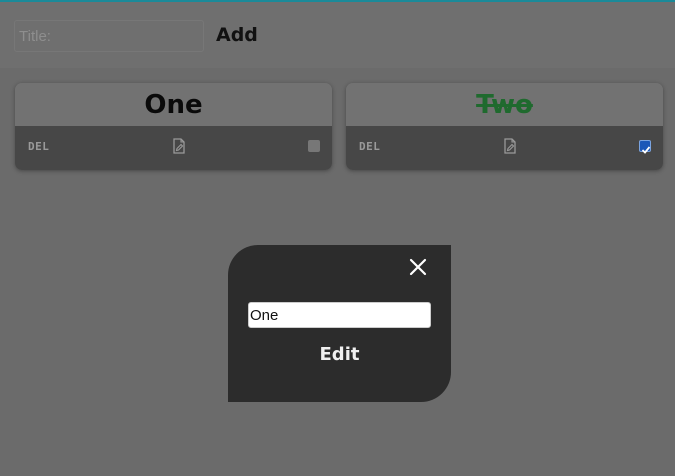 The image size is (675, 476). What do you see at coordinates (504, 104) in the screenshot?
I see `todo-title: Two` at bounding box center [504, 104].